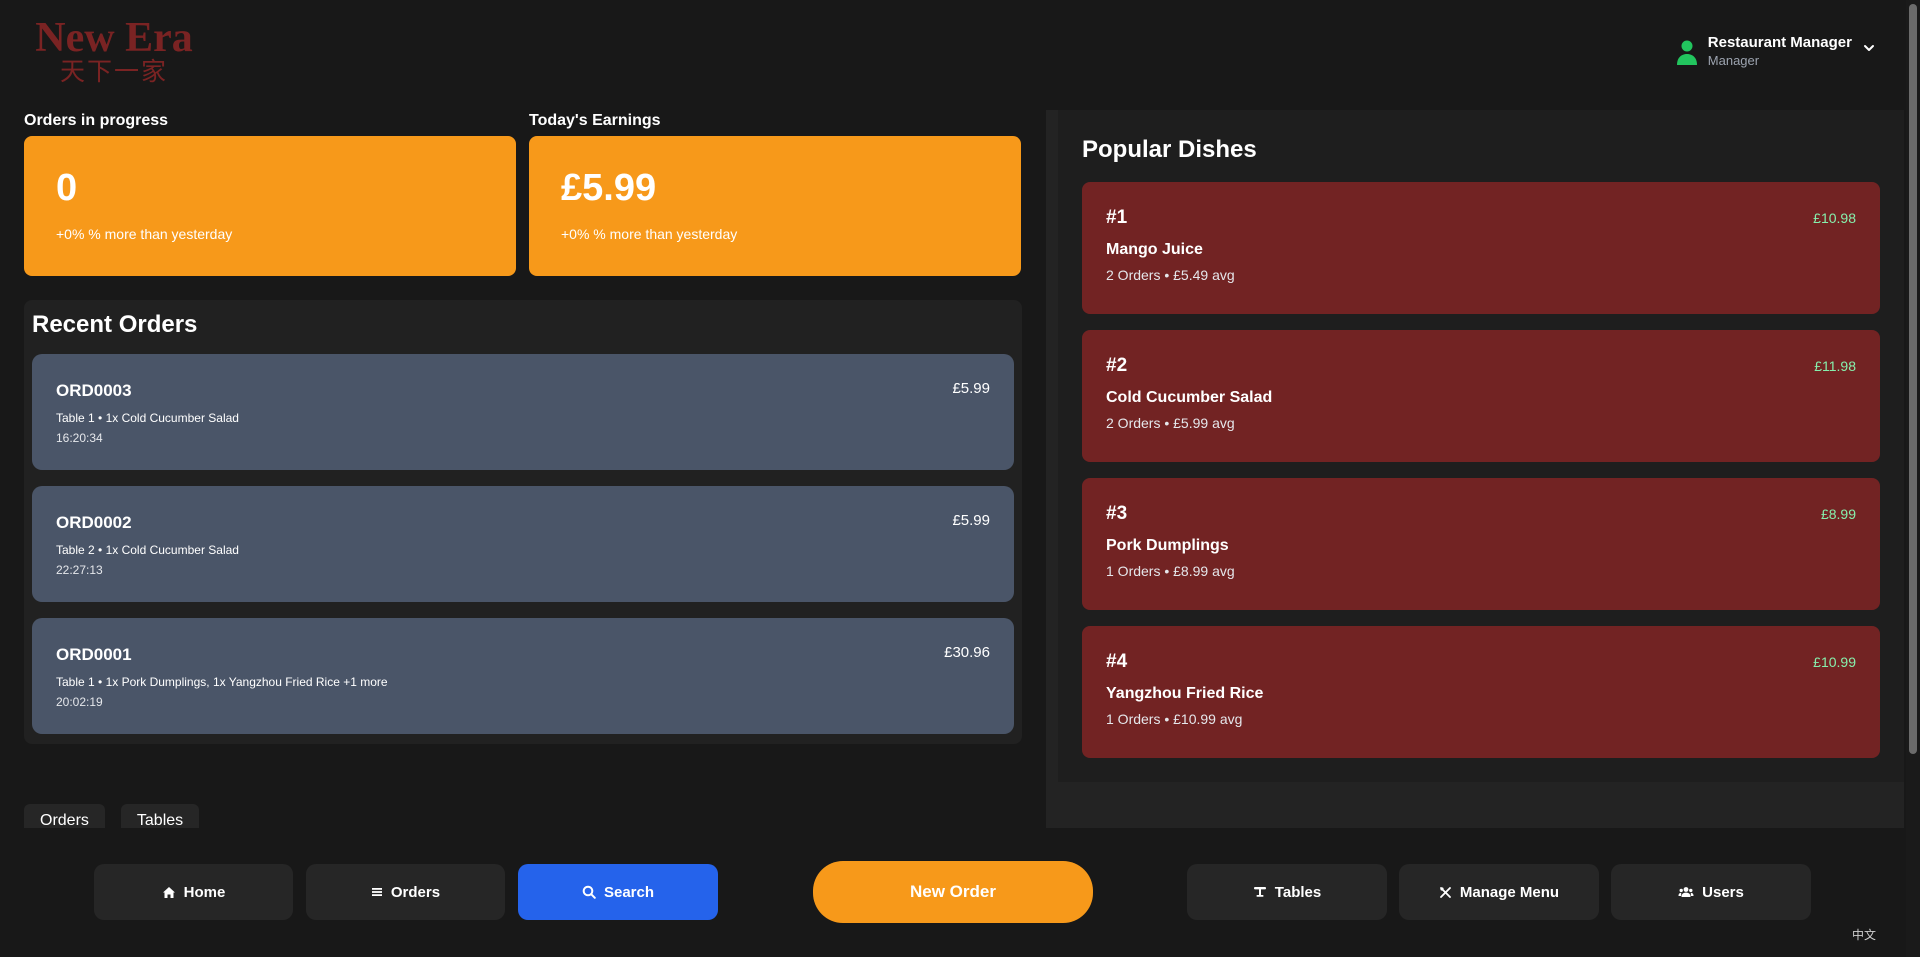  What do you see at coordinates (1170, 275) in the screenshot?
I see `dish-stats: 2 Orders • £5.49 avg` at bounding box center [1170, 275].